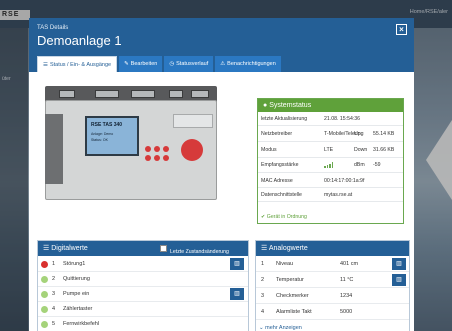 This screenshot has height=331, width=452. What do you see at coordinates (283, 328) in the screenshot?
I see `show-more-label: mehr Anzeigen` at bounding box center [283, 328].